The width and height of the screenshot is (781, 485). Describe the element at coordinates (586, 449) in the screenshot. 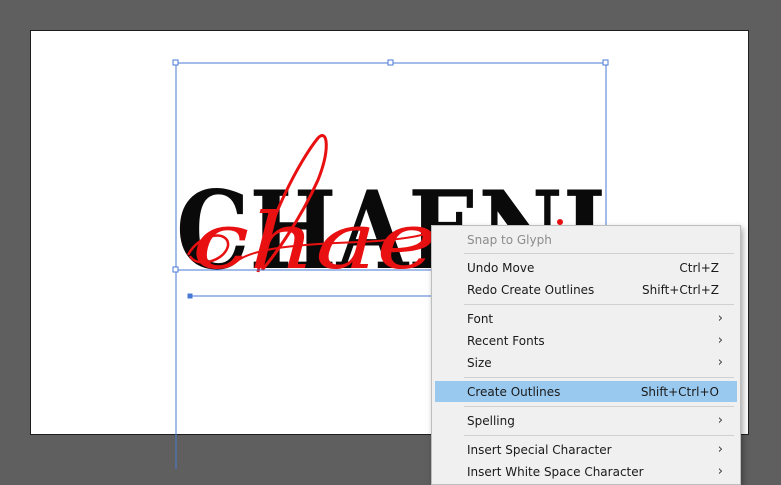

I see `menu-item-insert-special-character: Insert Special Character ›` at that location.